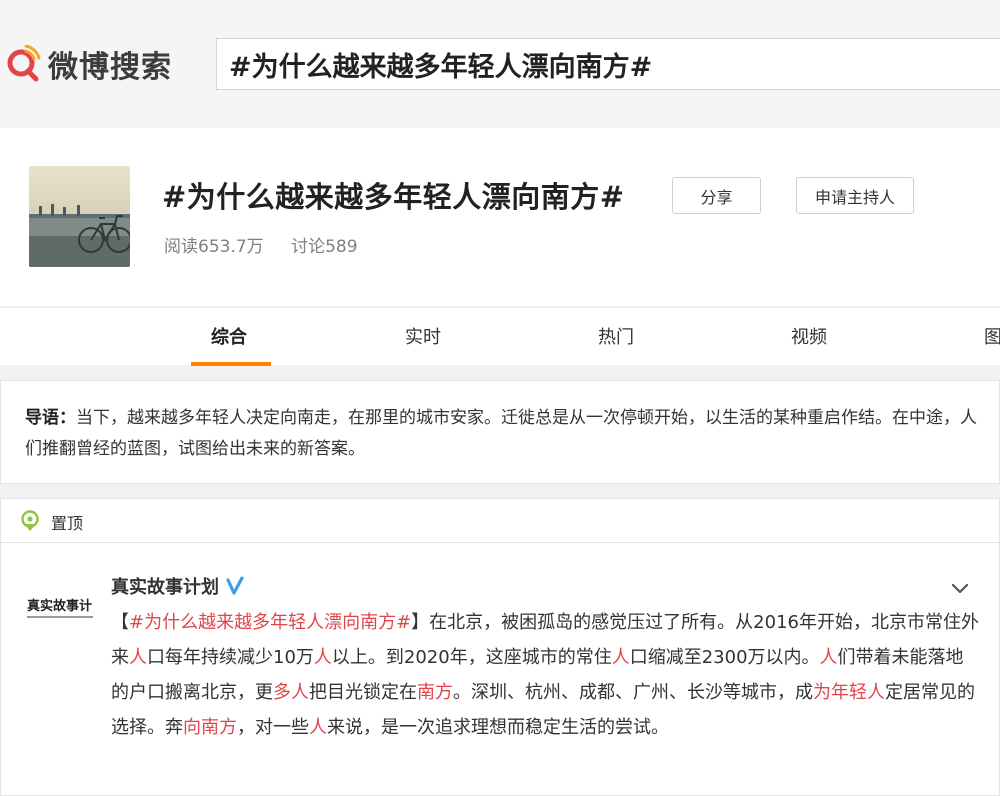 This screenshot has height=796, width=1000. I want to click on avatar-logo: 真实故事计, so click(60, 608).